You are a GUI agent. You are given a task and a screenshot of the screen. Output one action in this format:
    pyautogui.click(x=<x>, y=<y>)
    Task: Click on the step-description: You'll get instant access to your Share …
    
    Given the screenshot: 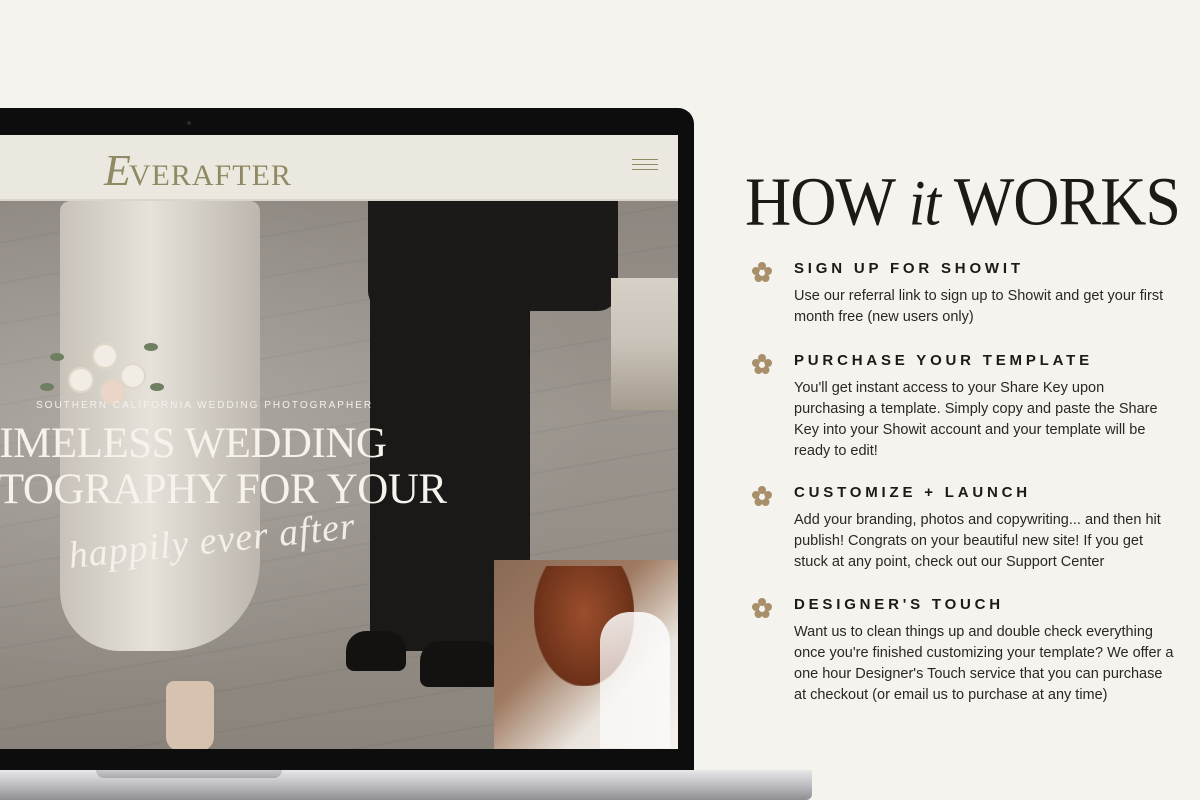 What is the action you would take?
    pyautogui.click(x=976, y=419)
    